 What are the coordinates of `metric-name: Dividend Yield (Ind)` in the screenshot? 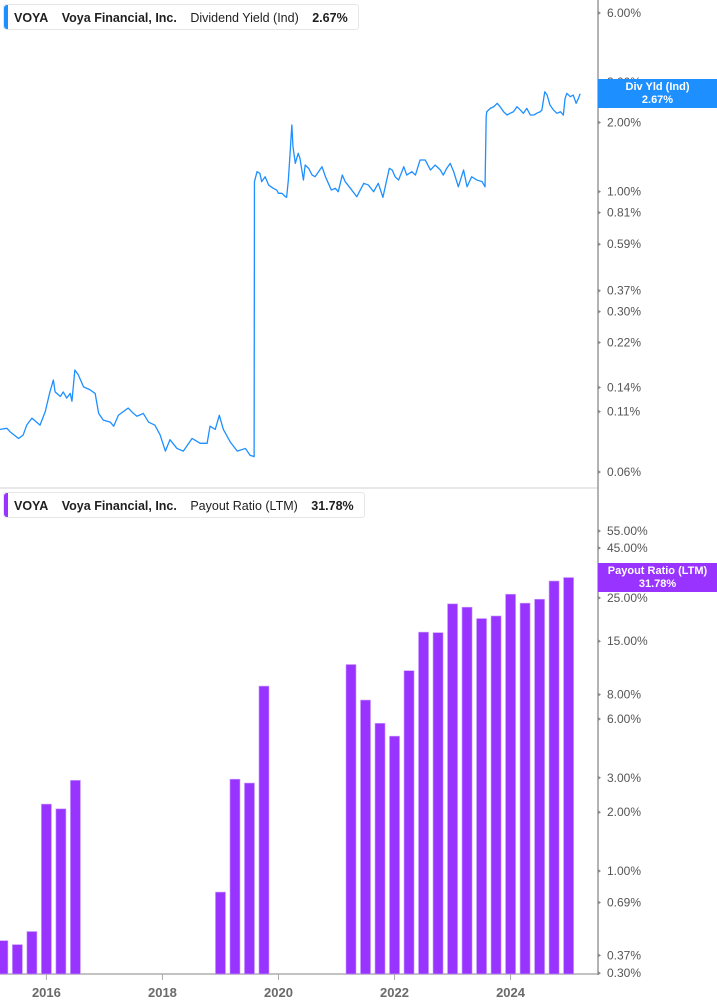 It's located at (244, 18).